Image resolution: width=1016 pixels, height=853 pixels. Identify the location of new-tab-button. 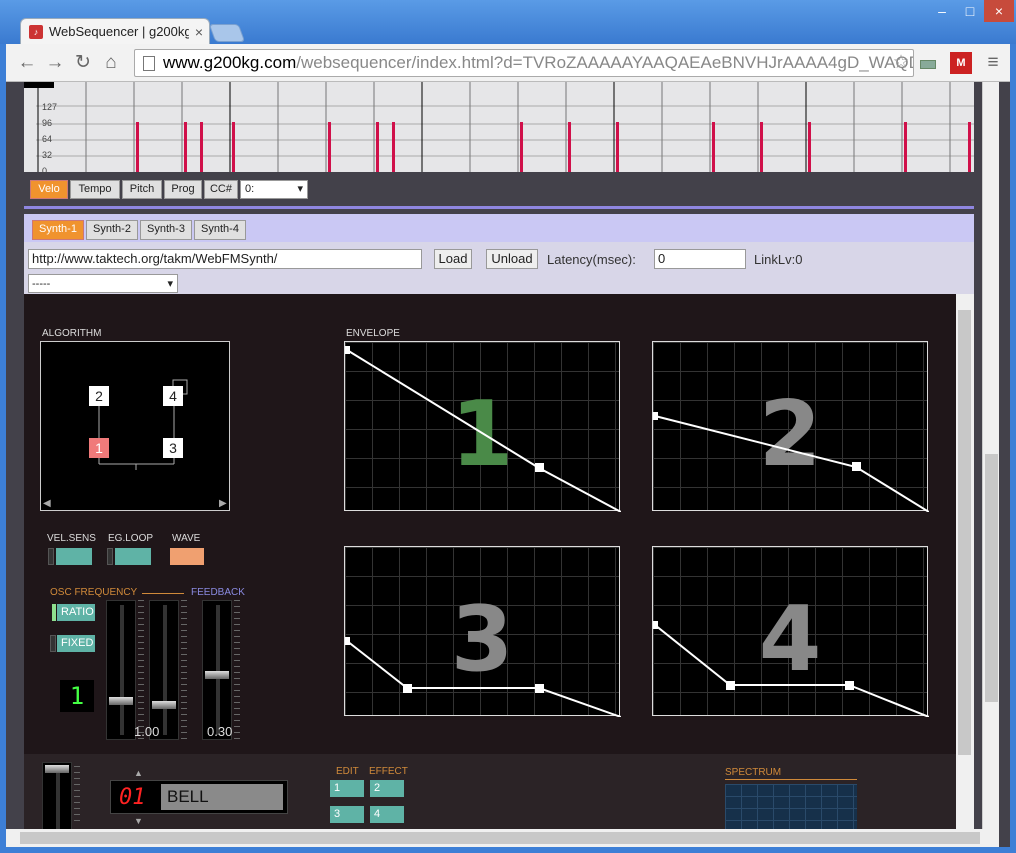
(227, 33).